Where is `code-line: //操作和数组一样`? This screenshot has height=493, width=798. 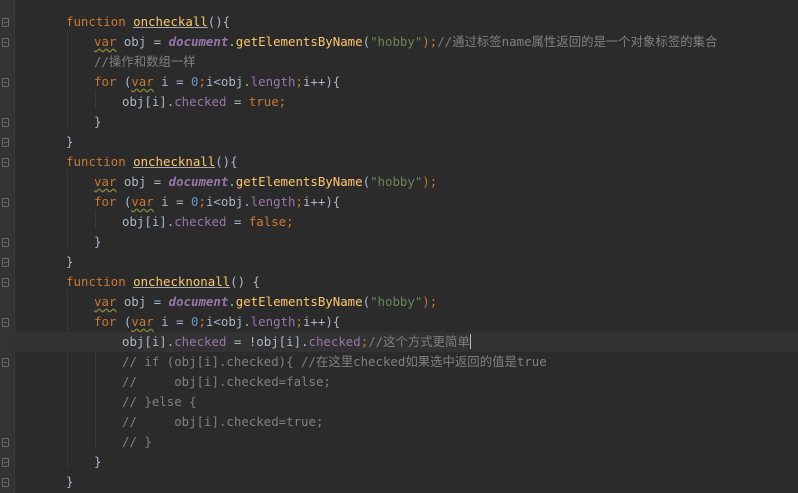
code-line: //操作和数组一样 is located at coordinates (406, 62).